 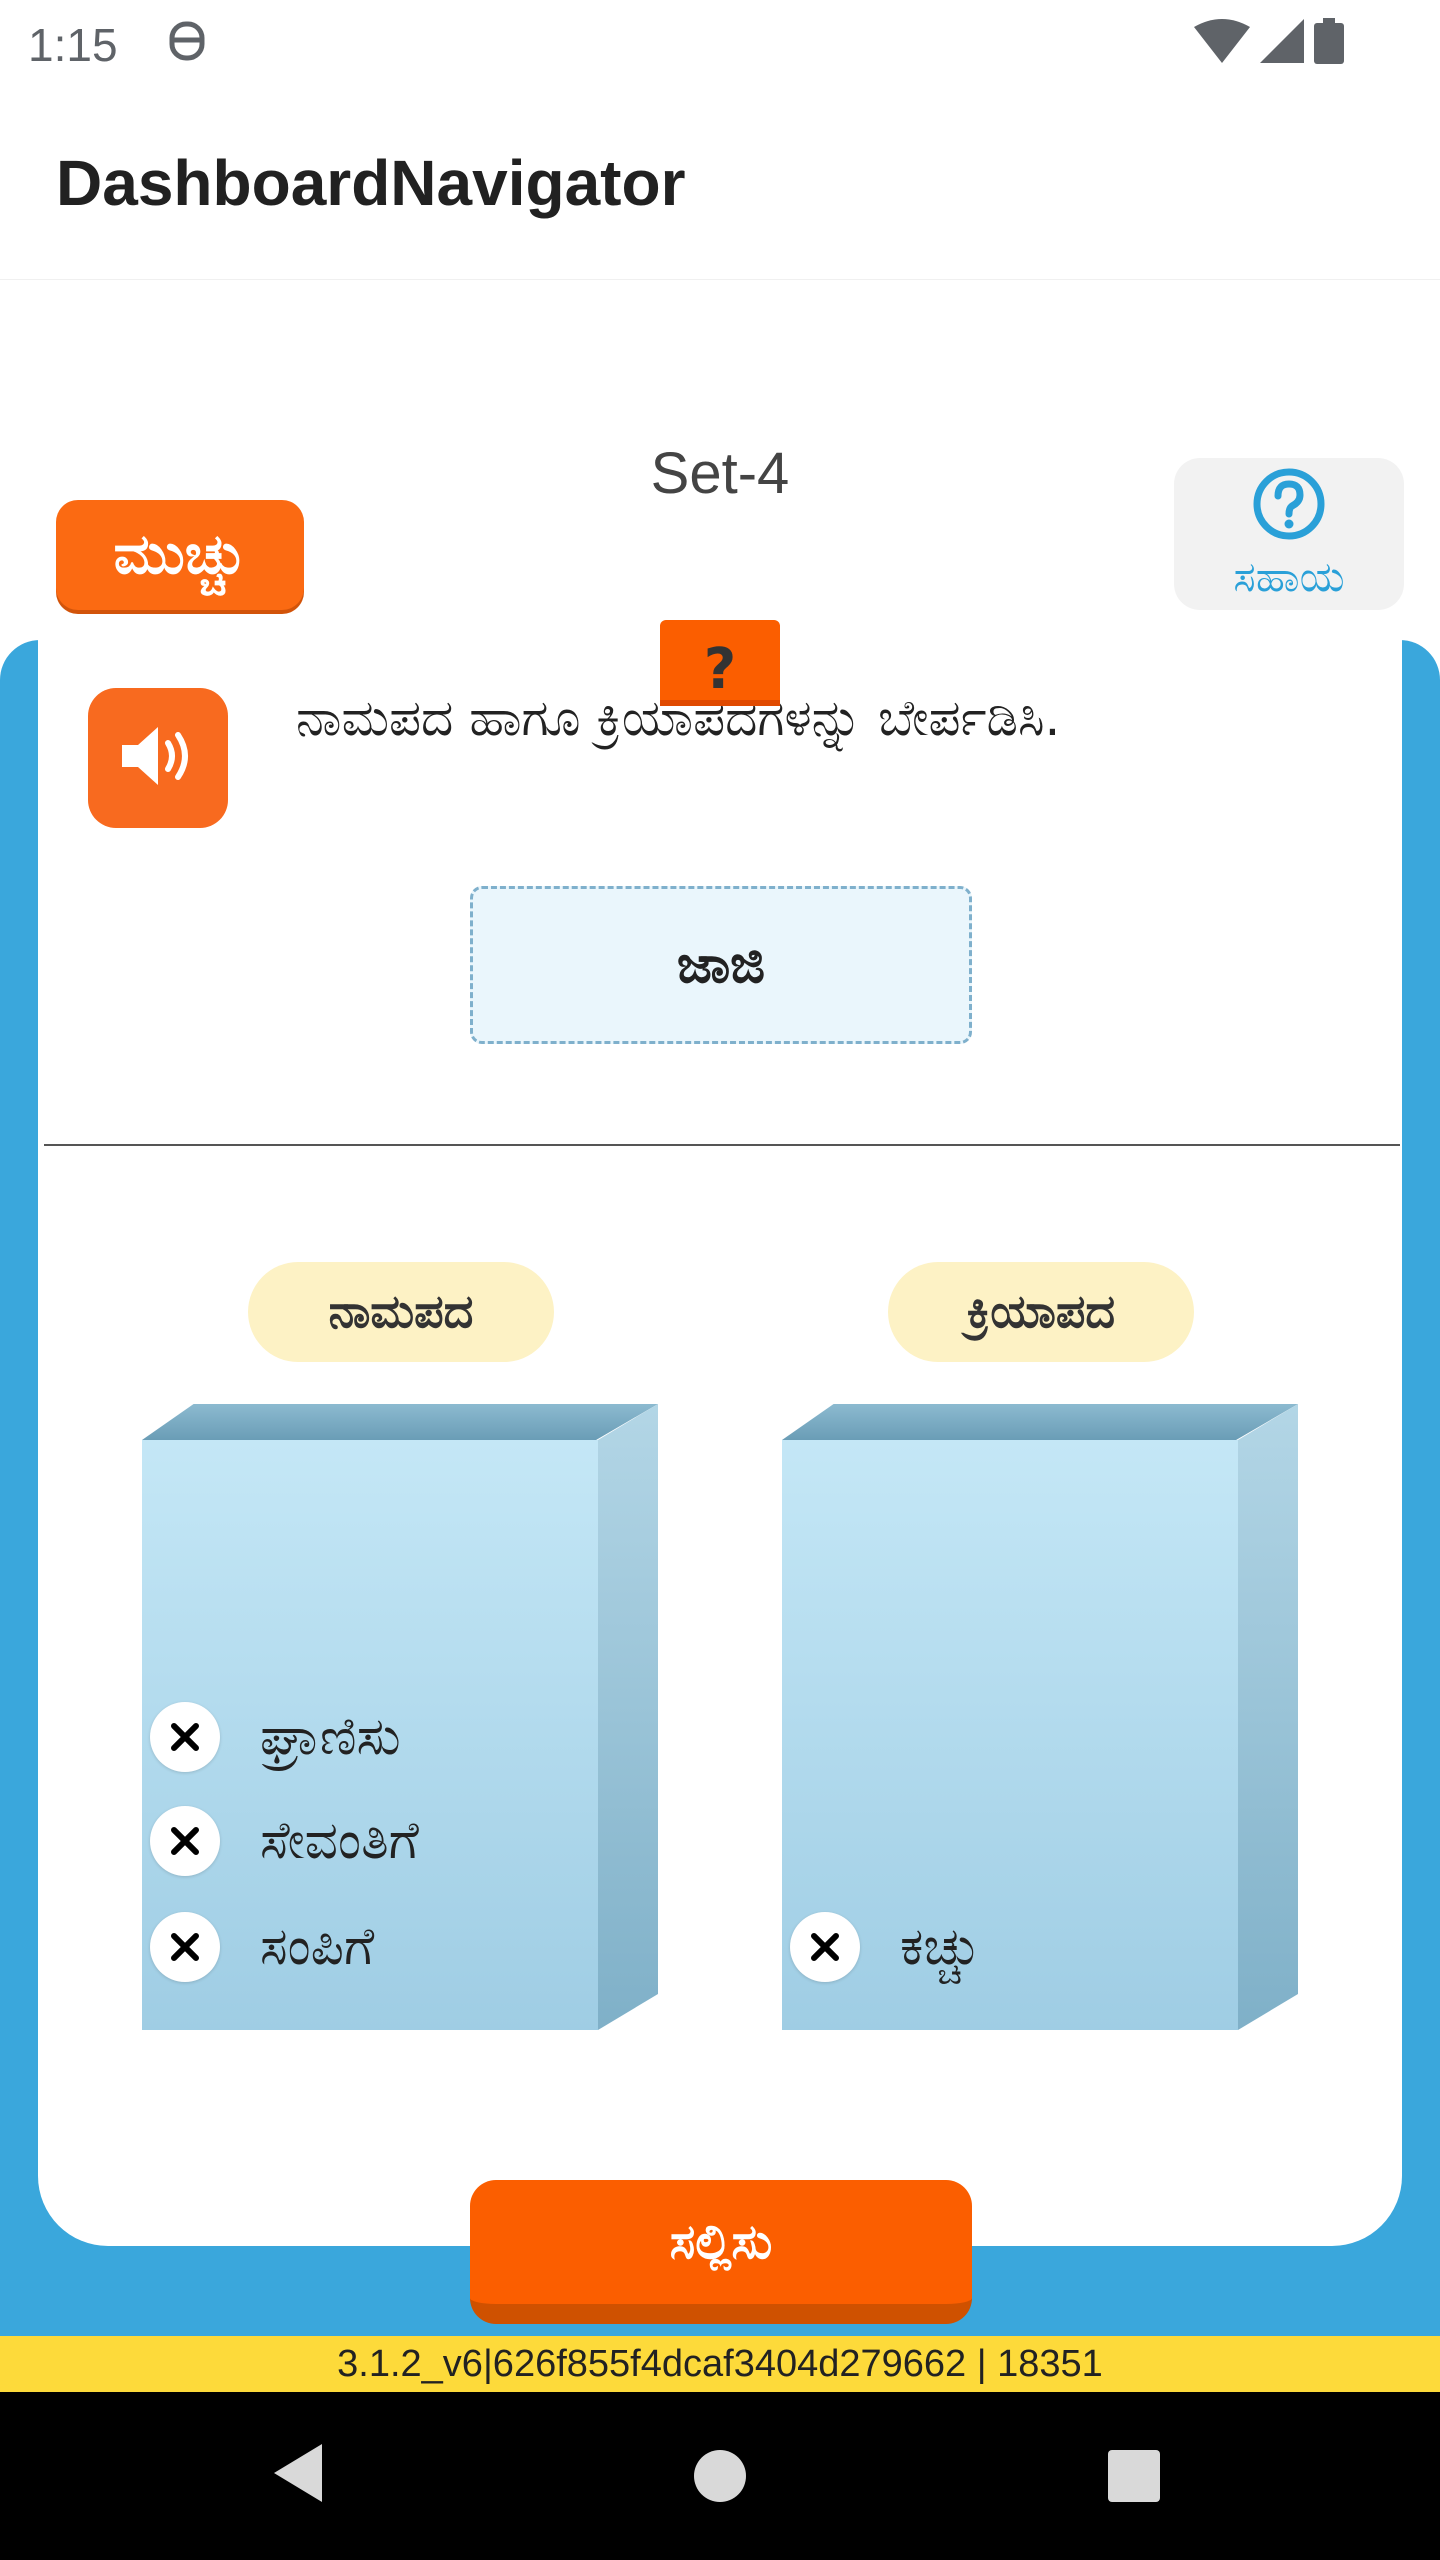 What do you see at coordinates (401, 1312) in the screenshot?
I see `category-label-noun: ನಾಮಪದ` at bounding box center [401, 1312].